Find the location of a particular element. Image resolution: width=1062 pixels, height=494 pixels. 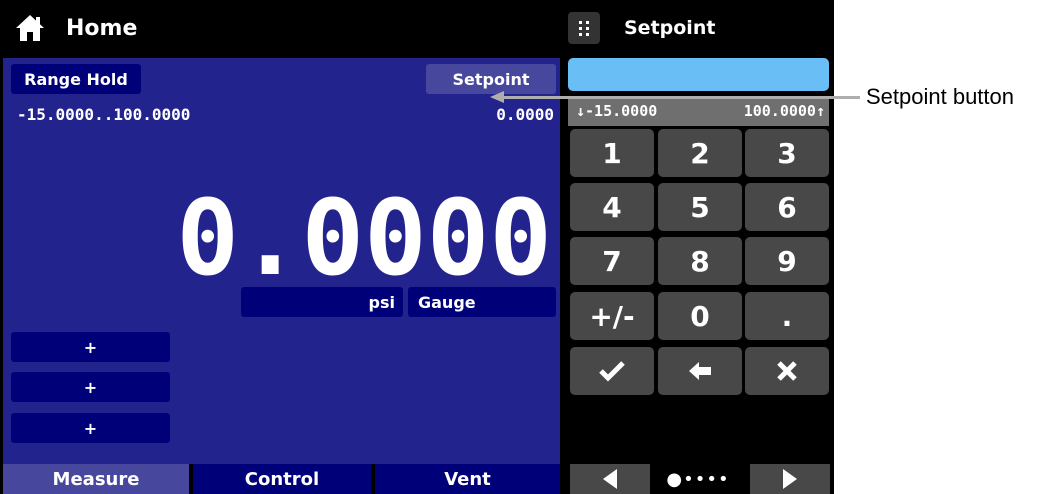

range-hold-button: Range Hold is located at coordinates (76, 79).